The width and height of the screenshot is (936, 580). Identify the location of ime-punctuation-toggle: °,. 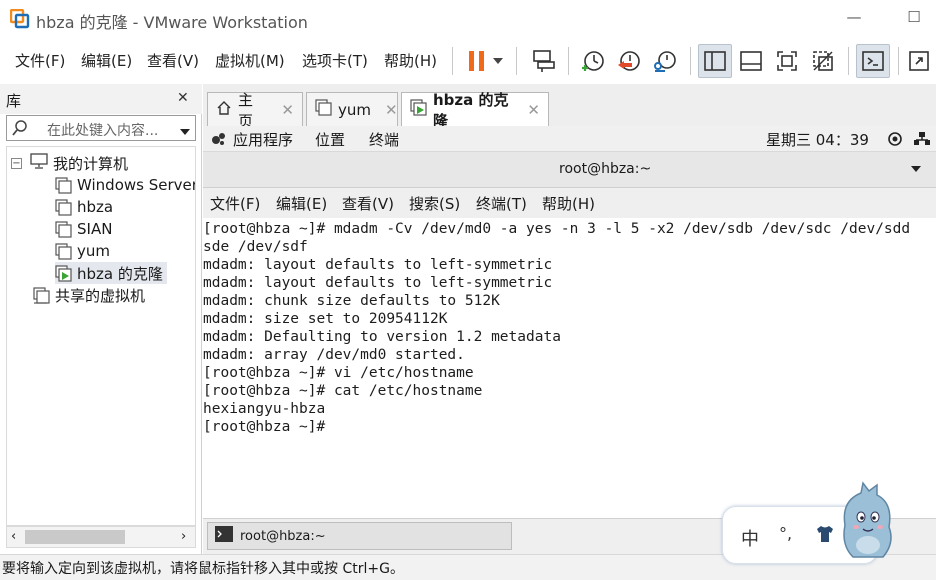
(785, 533).